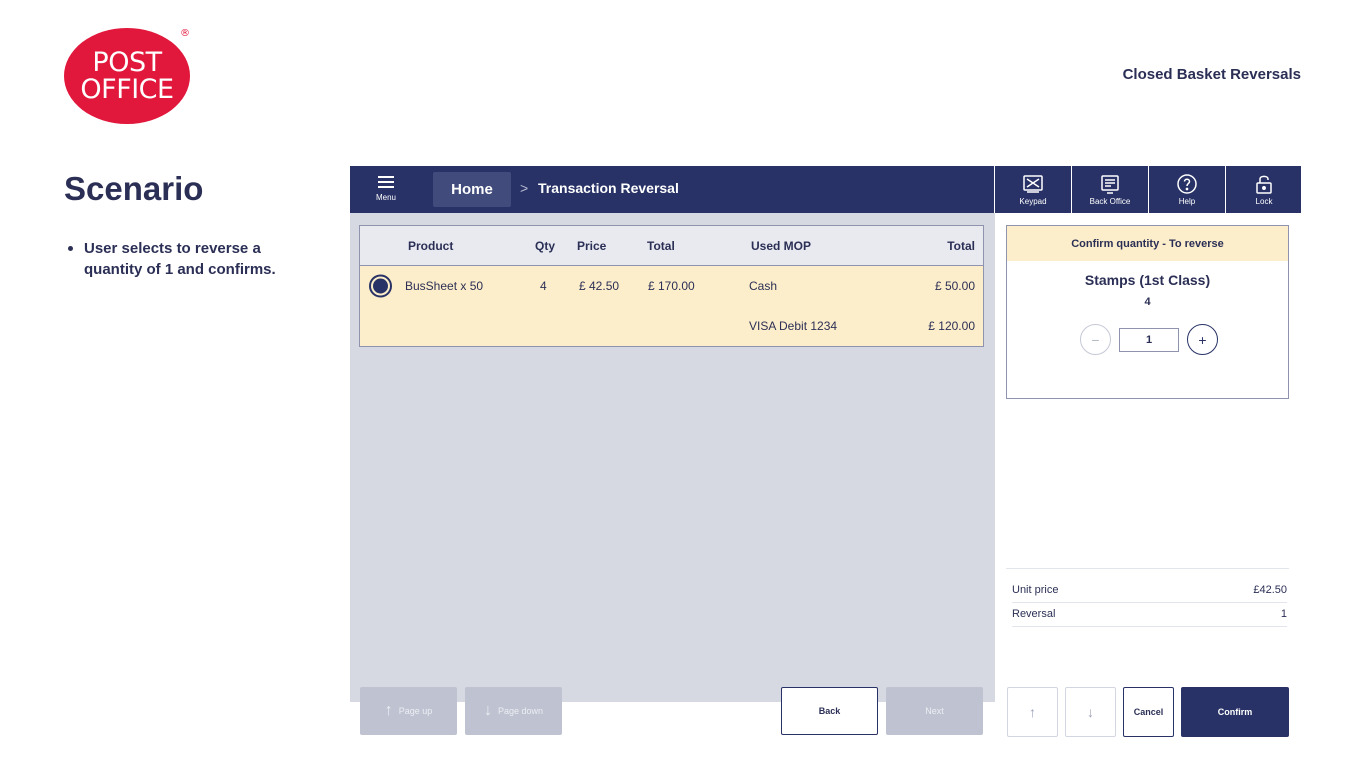 The width and height of the screenshot is (1358, 763). What do you see at coordinates (1264, 201) in the screenshot?
I see `lock-label: Lock` at bounding box center [1264, 201].